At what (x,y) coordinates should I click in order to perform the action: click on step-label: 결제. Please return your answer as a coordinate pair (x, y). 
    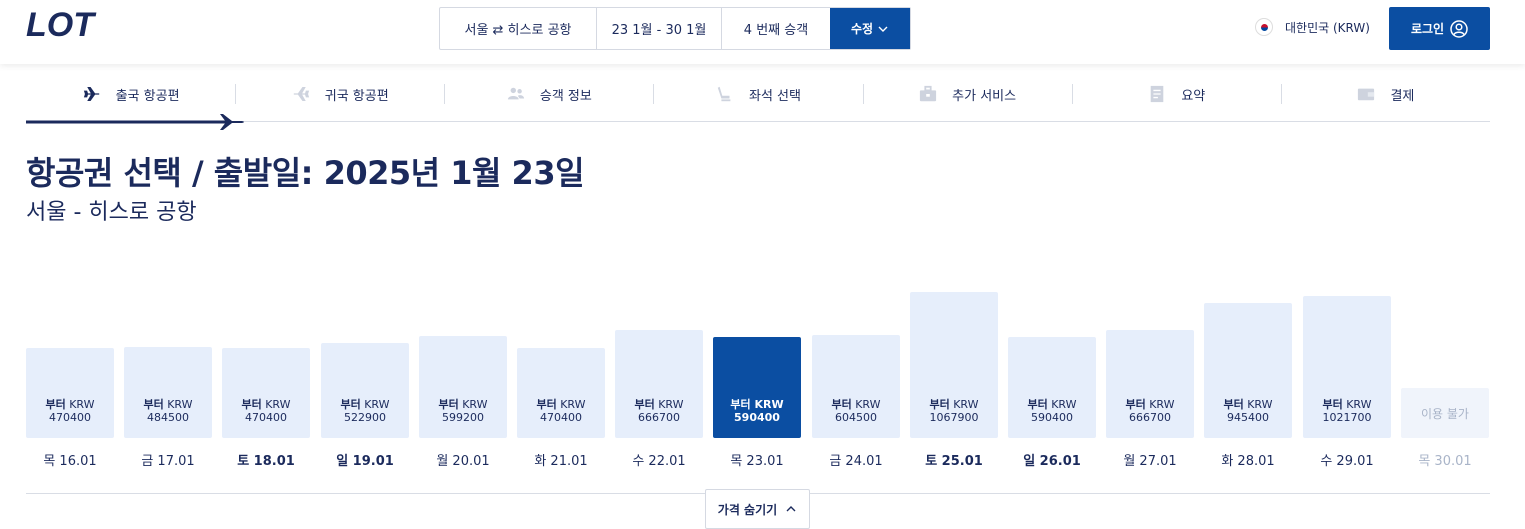
    Looking at the image, I should click on (1402, 96).